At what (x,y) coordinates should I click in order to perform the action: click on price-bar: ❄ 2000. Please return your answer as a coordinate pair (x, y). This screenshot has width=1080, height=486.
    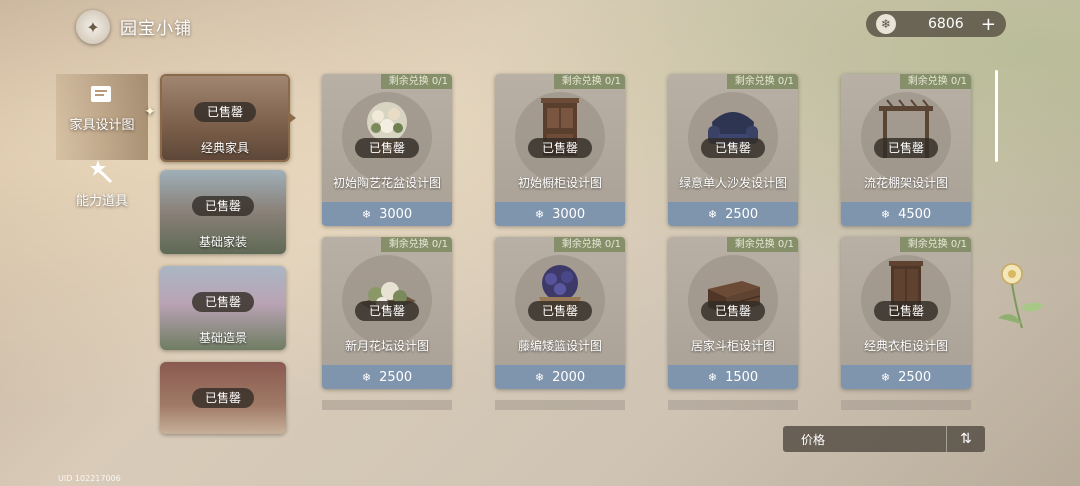
    Looking at the image, I should click on (560, 377).